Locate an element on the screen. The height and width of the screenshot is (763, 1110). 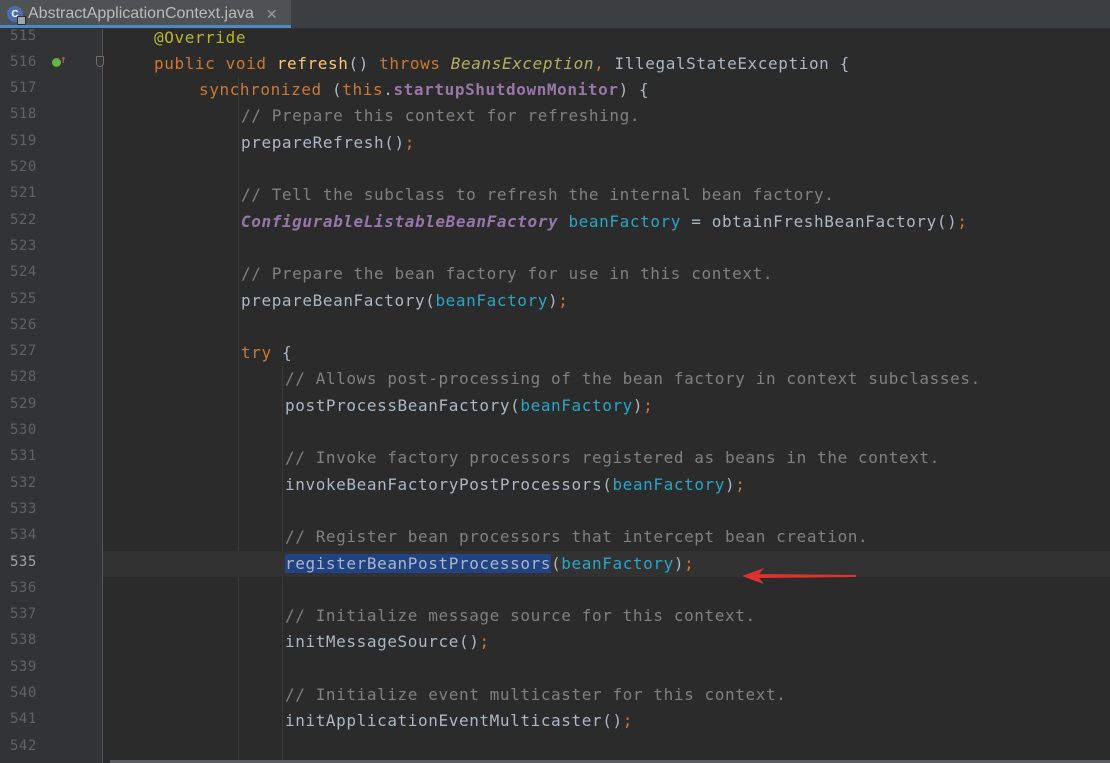
gutter-line: 538 is located at coordinates (51, 642).